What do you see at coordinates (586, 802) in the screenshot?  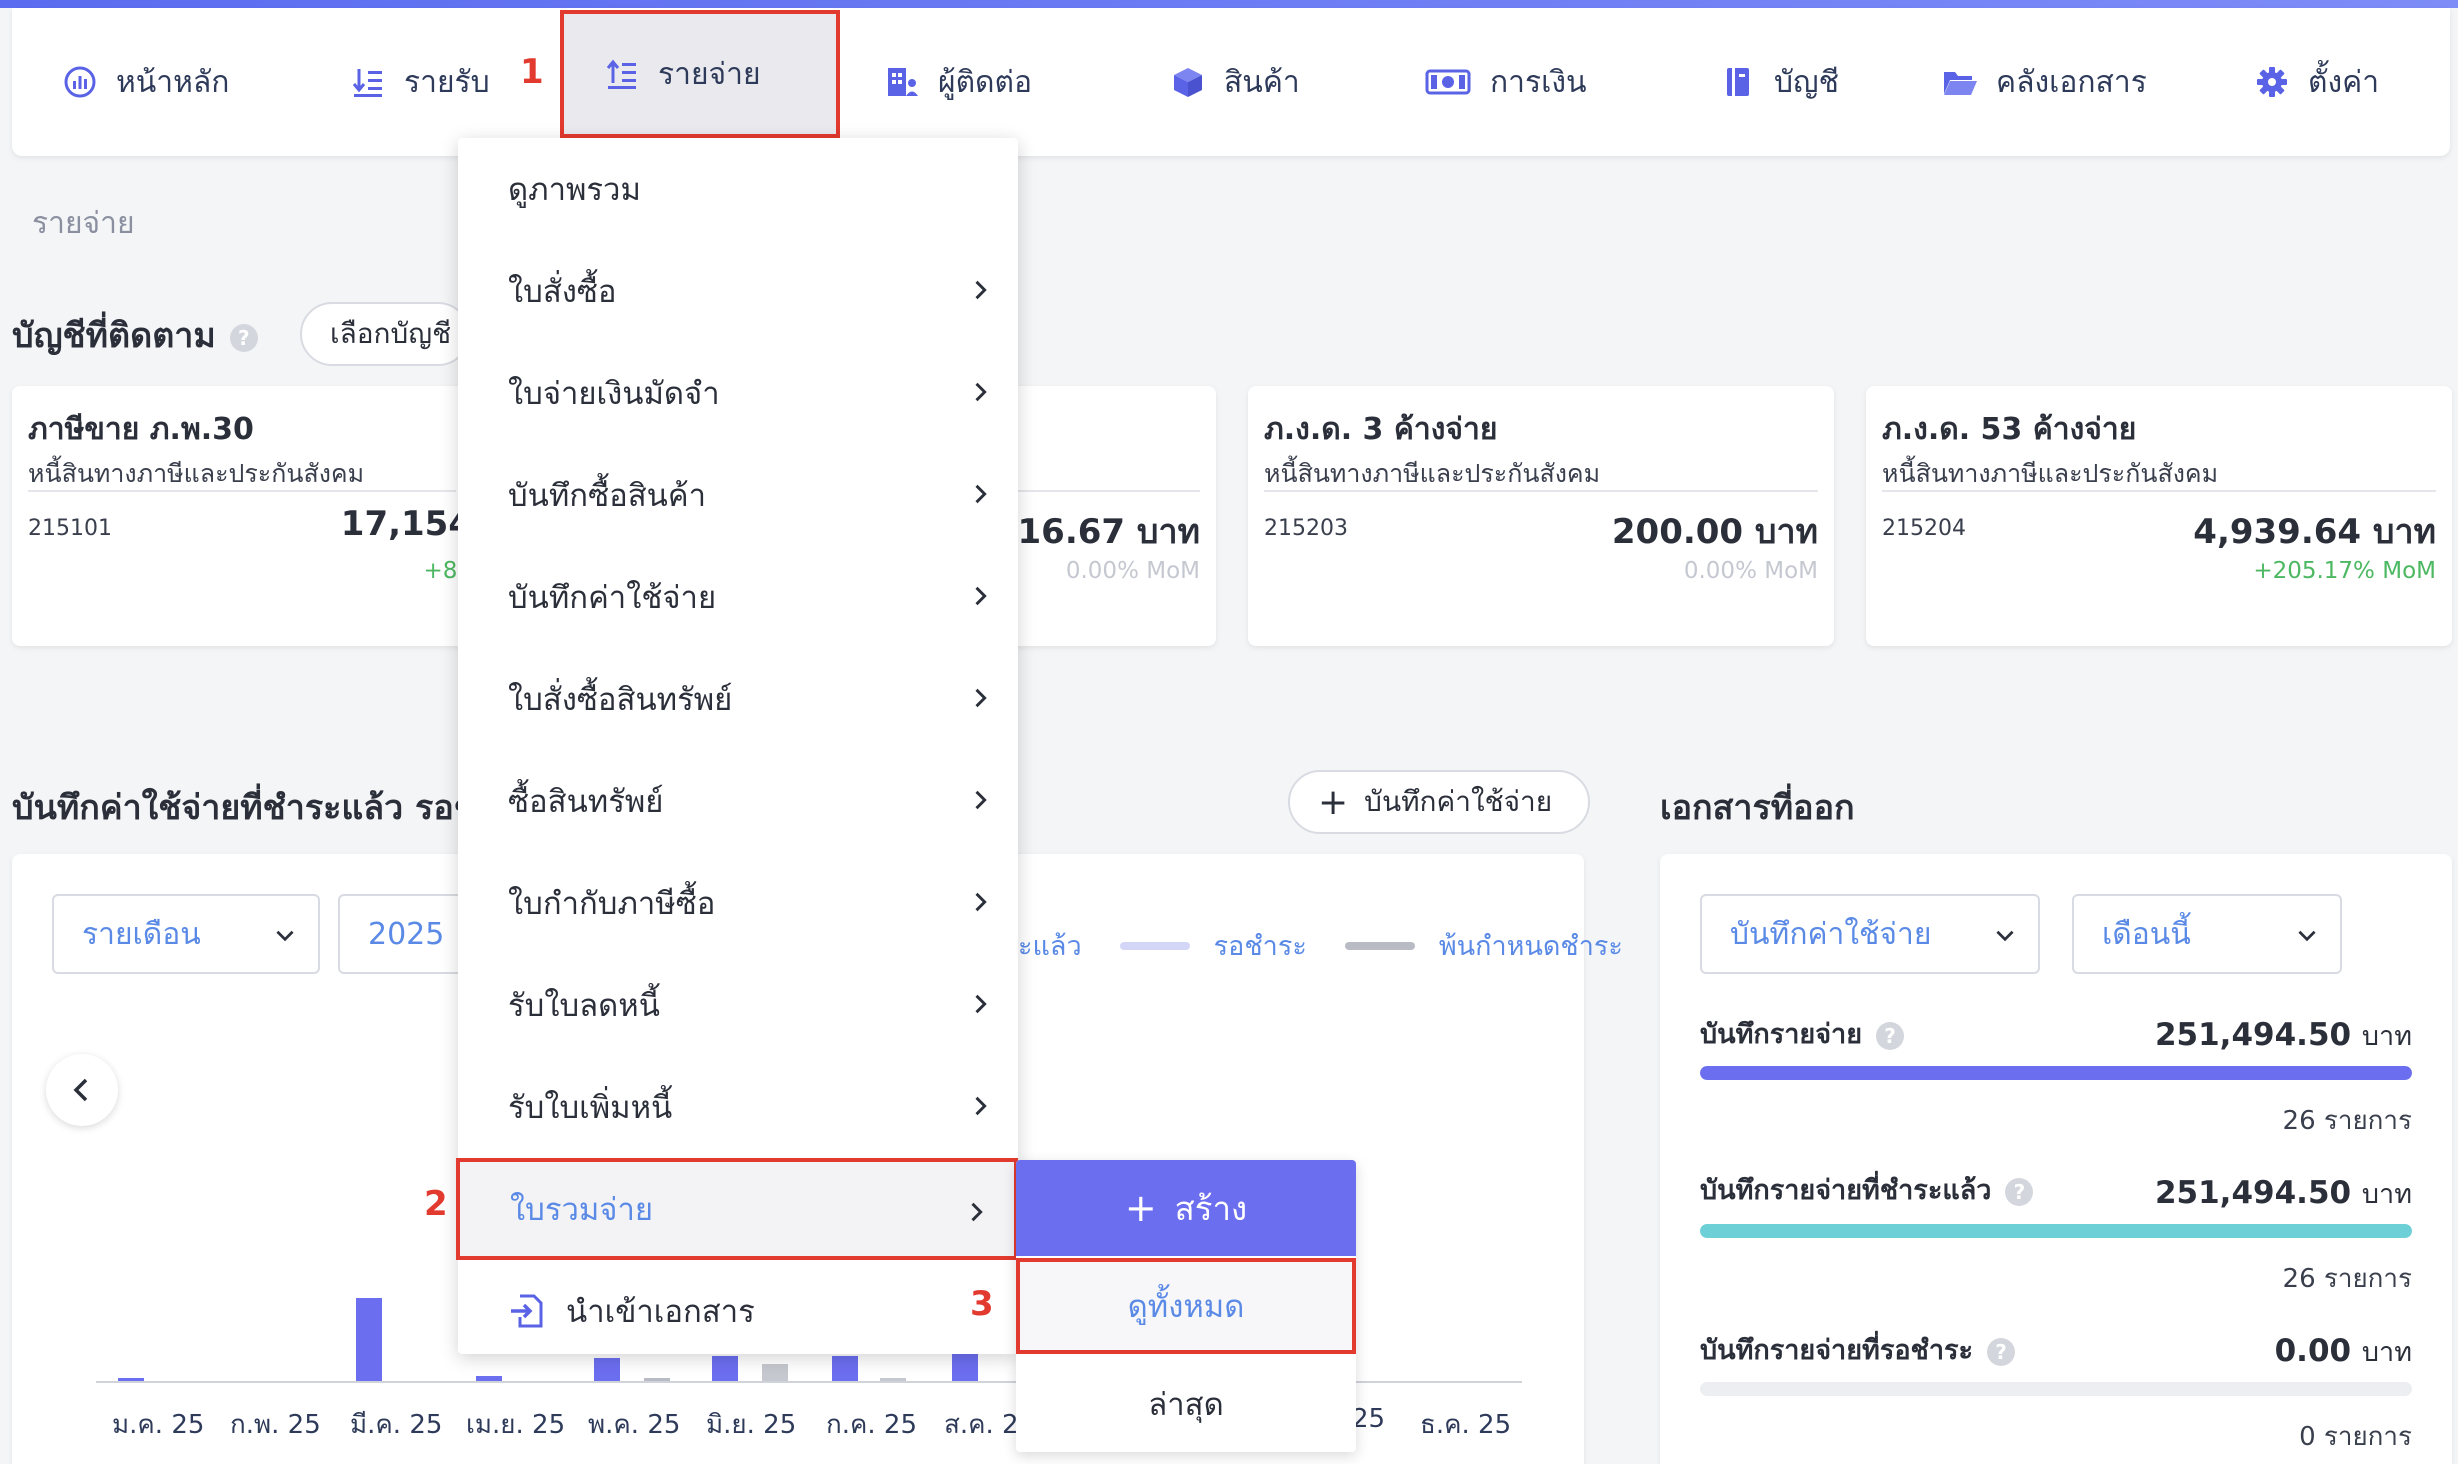 I see `menu-item-label: ซื้อสินทรัพย์` at bounding box center [586, 802].